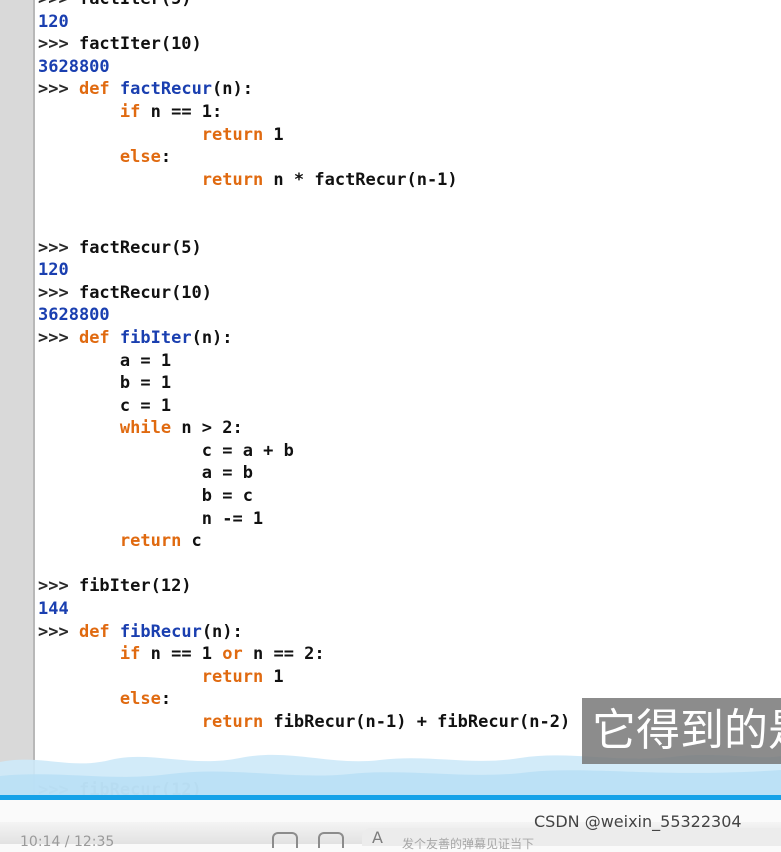 The width and height of the screenshot is (781, 852). Describe the element at coordinates (377, 837) in the screenshot. I see `danmaku-style-icon: A` at that location.